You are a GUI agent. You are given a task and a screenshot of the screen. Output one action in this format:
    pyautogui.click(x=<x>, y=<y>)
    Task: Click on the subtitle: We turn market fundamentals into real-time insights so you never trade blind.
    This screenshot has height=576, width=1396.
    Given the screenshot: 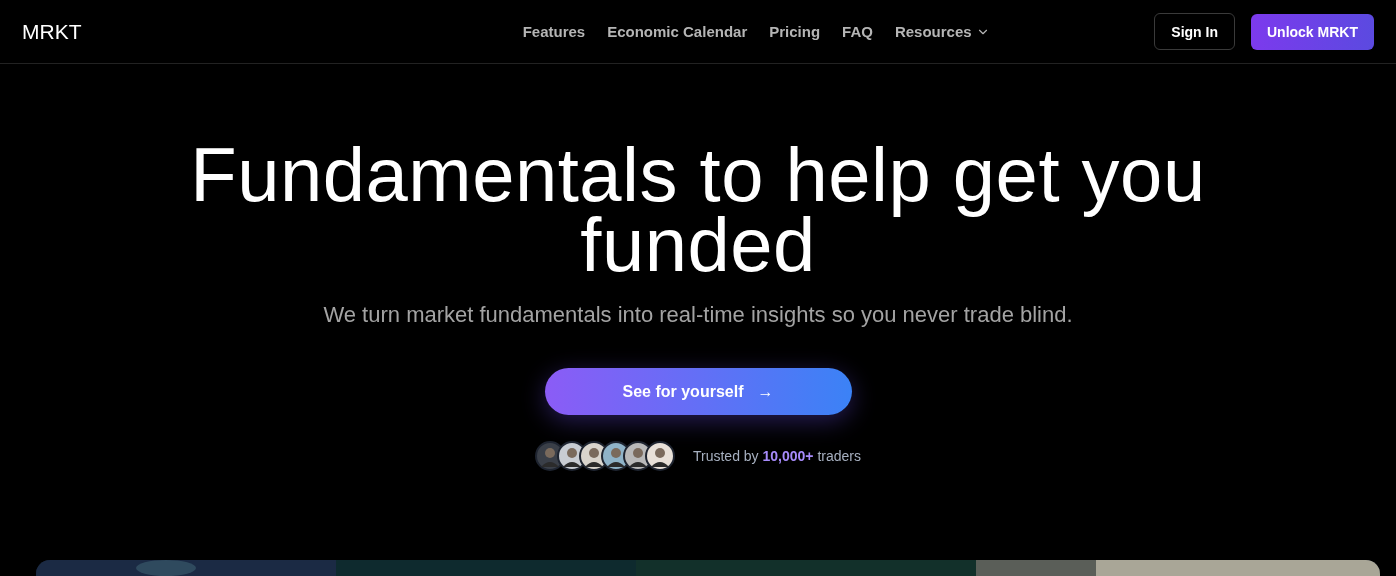 What is the action you would take?
    pyautogui.click(x=698, y=315)
    